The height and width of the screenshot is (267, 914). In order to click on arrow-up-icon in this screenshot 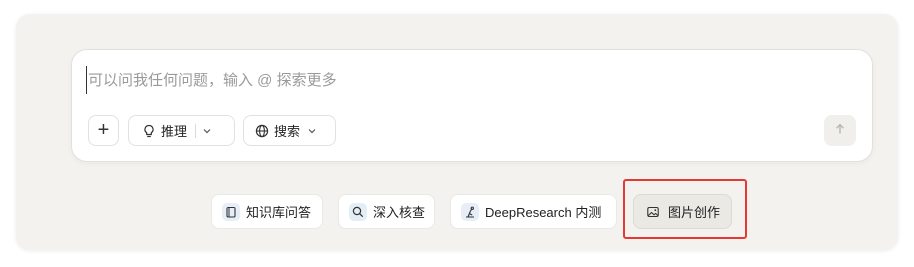, I will do `click(840, 131)`.